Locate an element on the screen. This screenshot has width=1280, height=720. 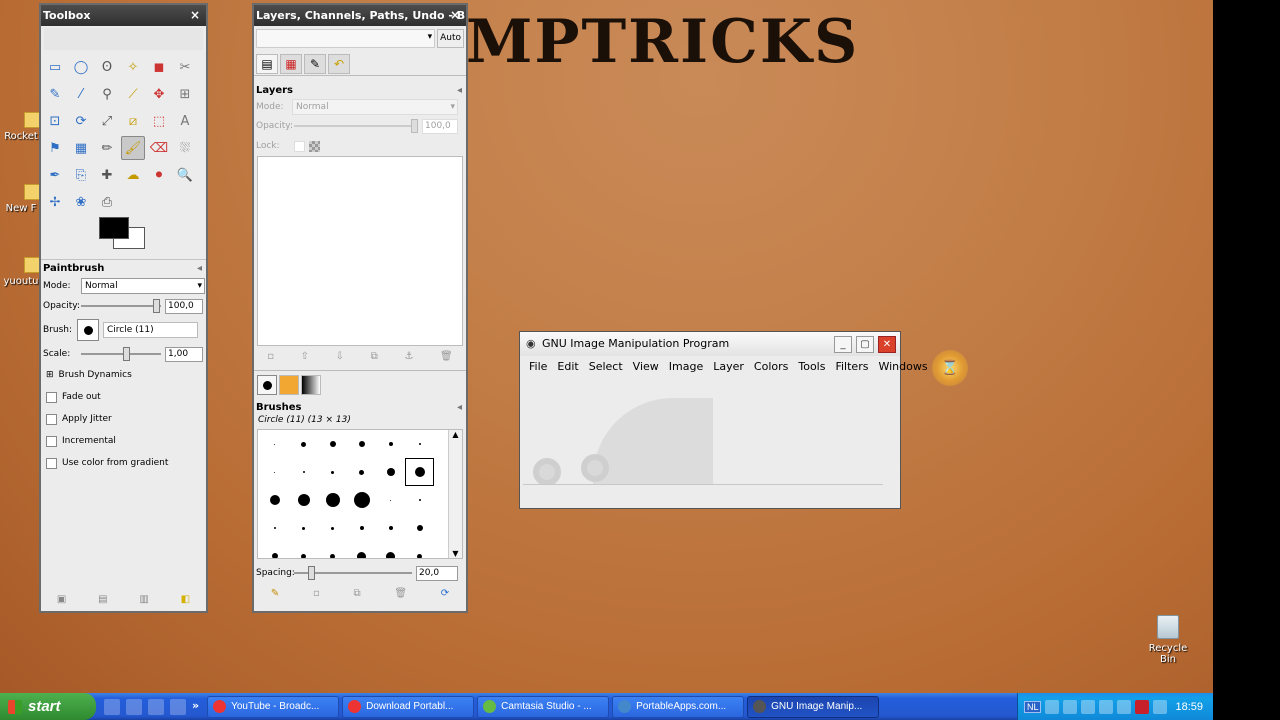
ie-icon is located at coordinates (134, 706).